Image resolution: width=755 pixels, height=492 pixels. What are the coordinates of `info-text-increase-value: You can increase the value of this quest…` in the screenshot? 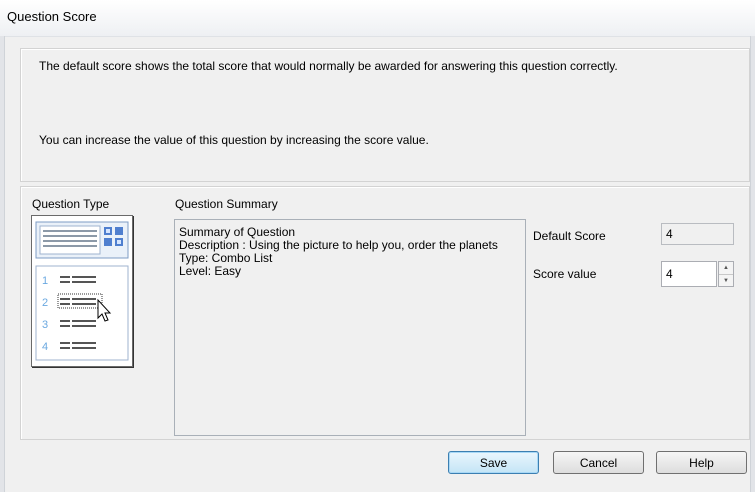 It's located at (234, 140).